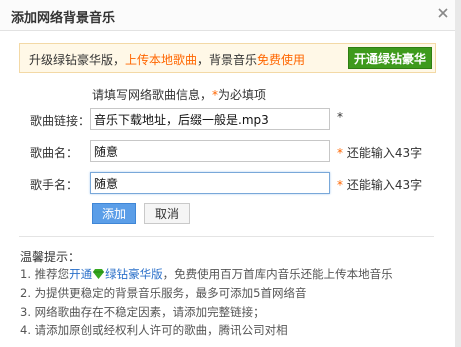  What do you see at coordinates (281, 60) in the screenshot?
I see `free-use-text: 免费使用` at bounding box center [281, 60].